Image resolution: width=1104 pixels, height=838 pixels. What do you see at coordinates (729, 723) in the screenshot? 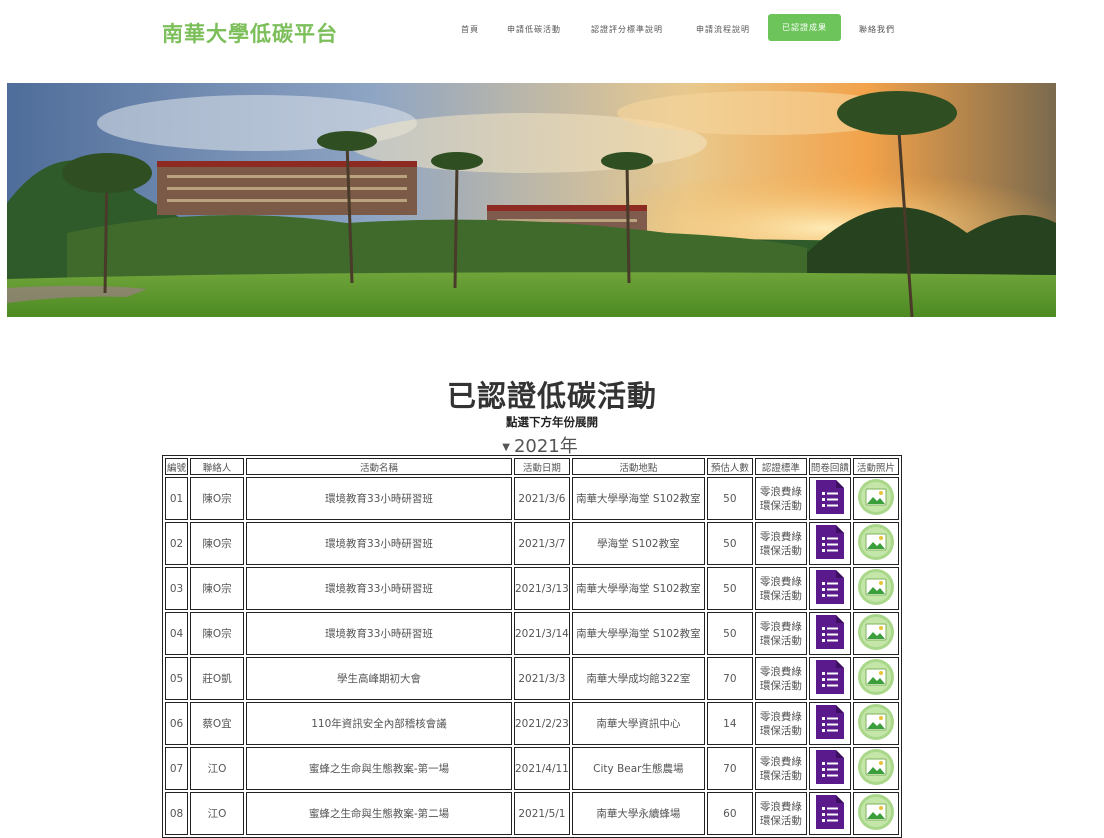
I see `cell-estimated-people: 14` at bounding box center [729, 723].